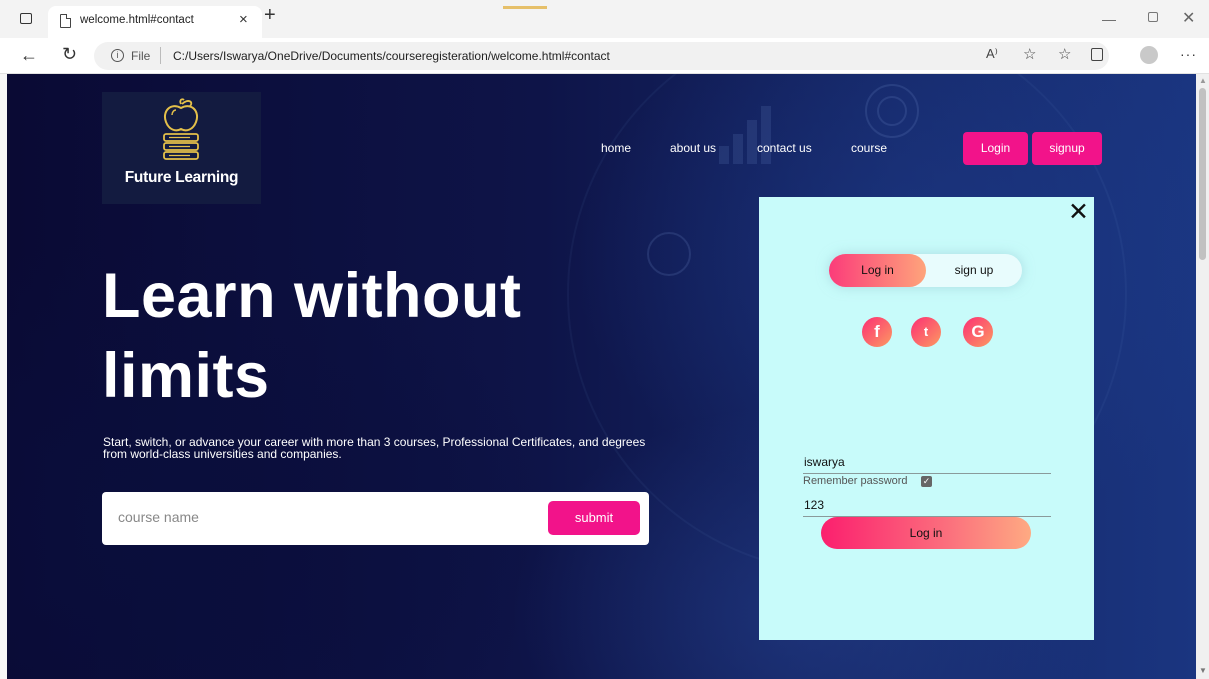 The image size is (1209, 679). I want to click on info-icon: i, so click(117, 55).